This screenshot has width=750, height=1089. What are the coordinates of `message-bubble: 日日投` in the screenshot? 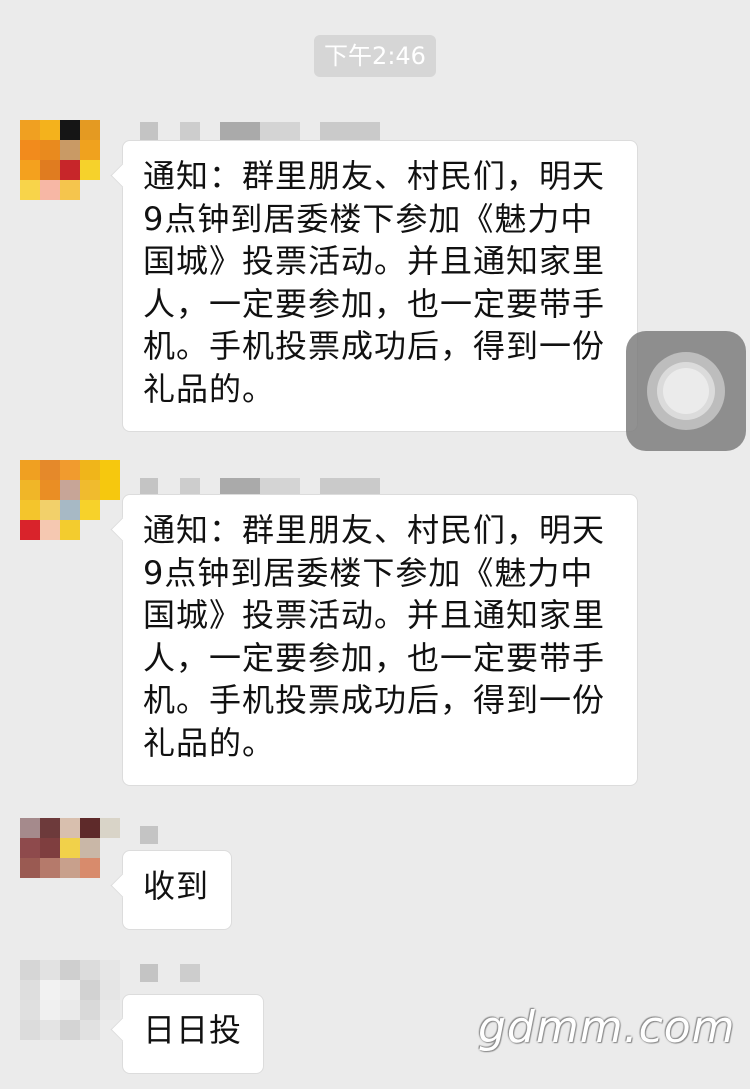 It's located at (193, 1034).